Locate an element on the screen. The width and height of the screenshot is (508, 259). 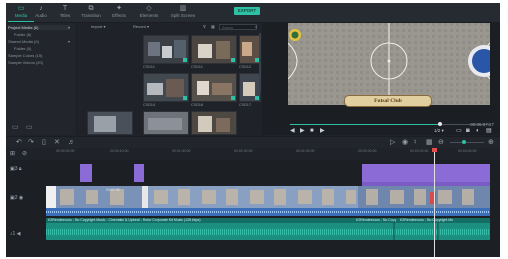
open-folder-icon: ▭ is located at coordinates (29, 127).